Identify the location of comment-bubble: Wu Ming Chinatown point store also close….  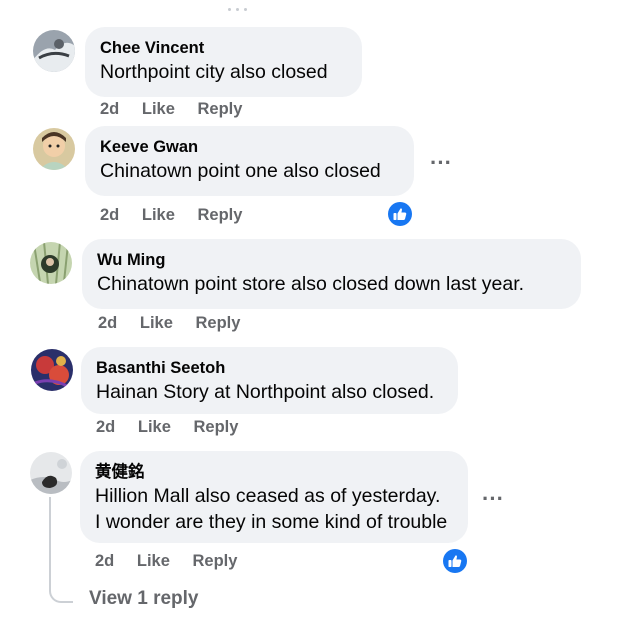
(331, 274).